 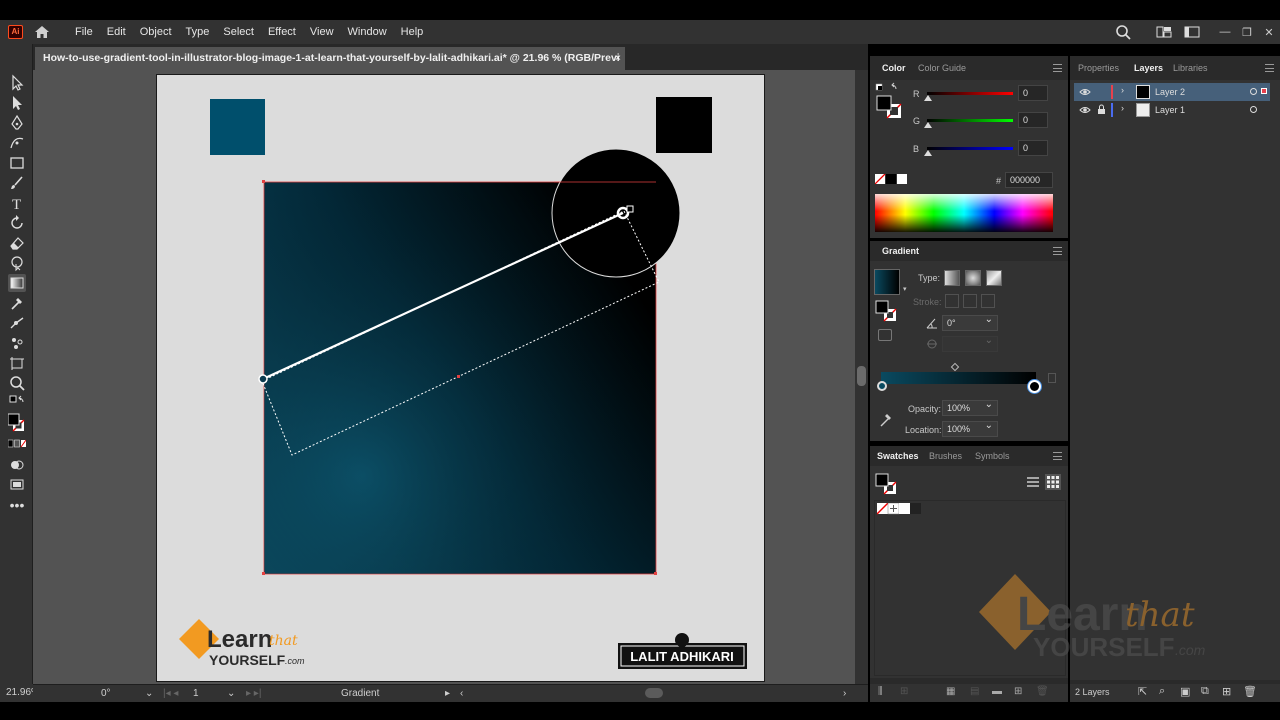 I want to click on gradient-stop-start, so click(x=882, y=386).